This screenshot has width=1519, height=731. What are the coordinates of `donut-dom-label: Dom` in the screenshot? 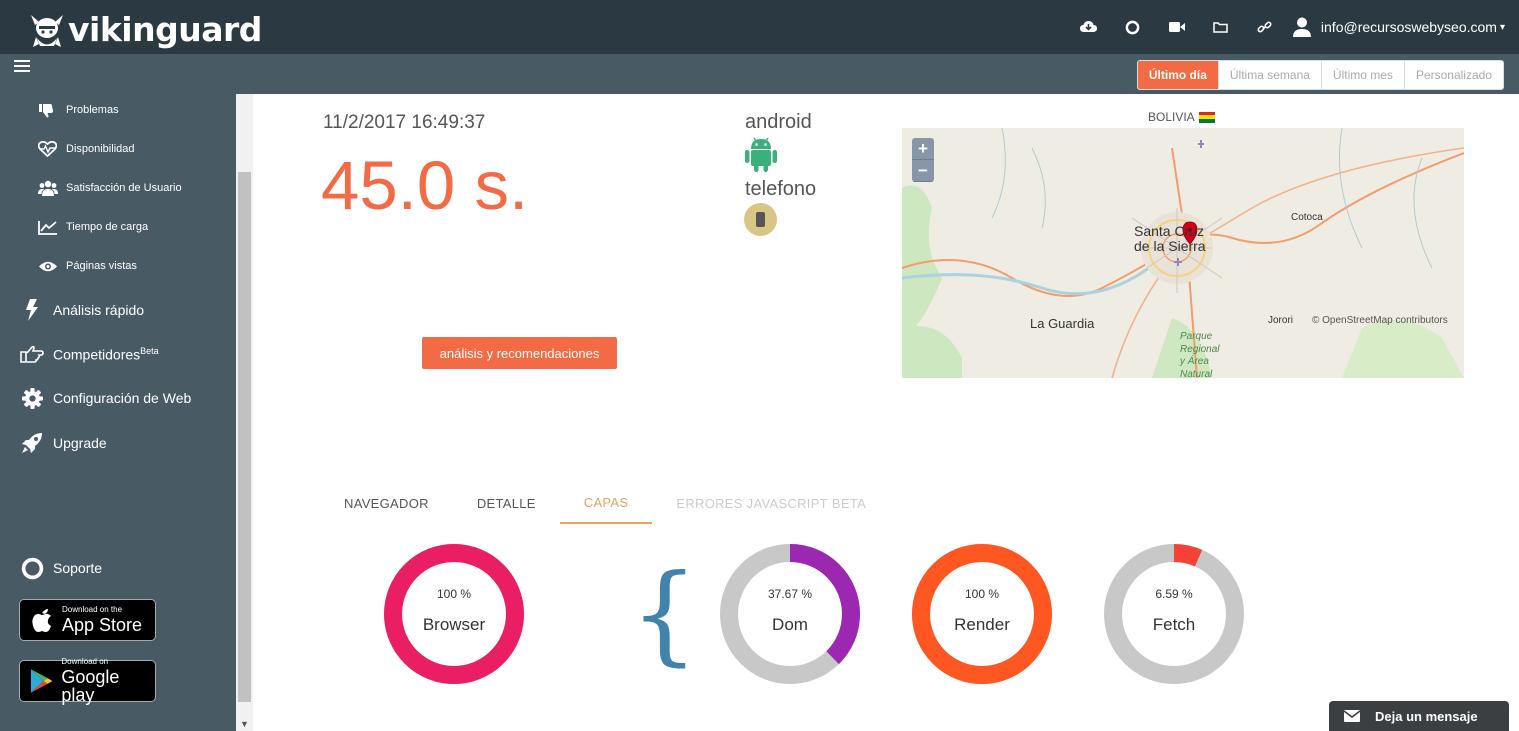 It's located at (790, 624).